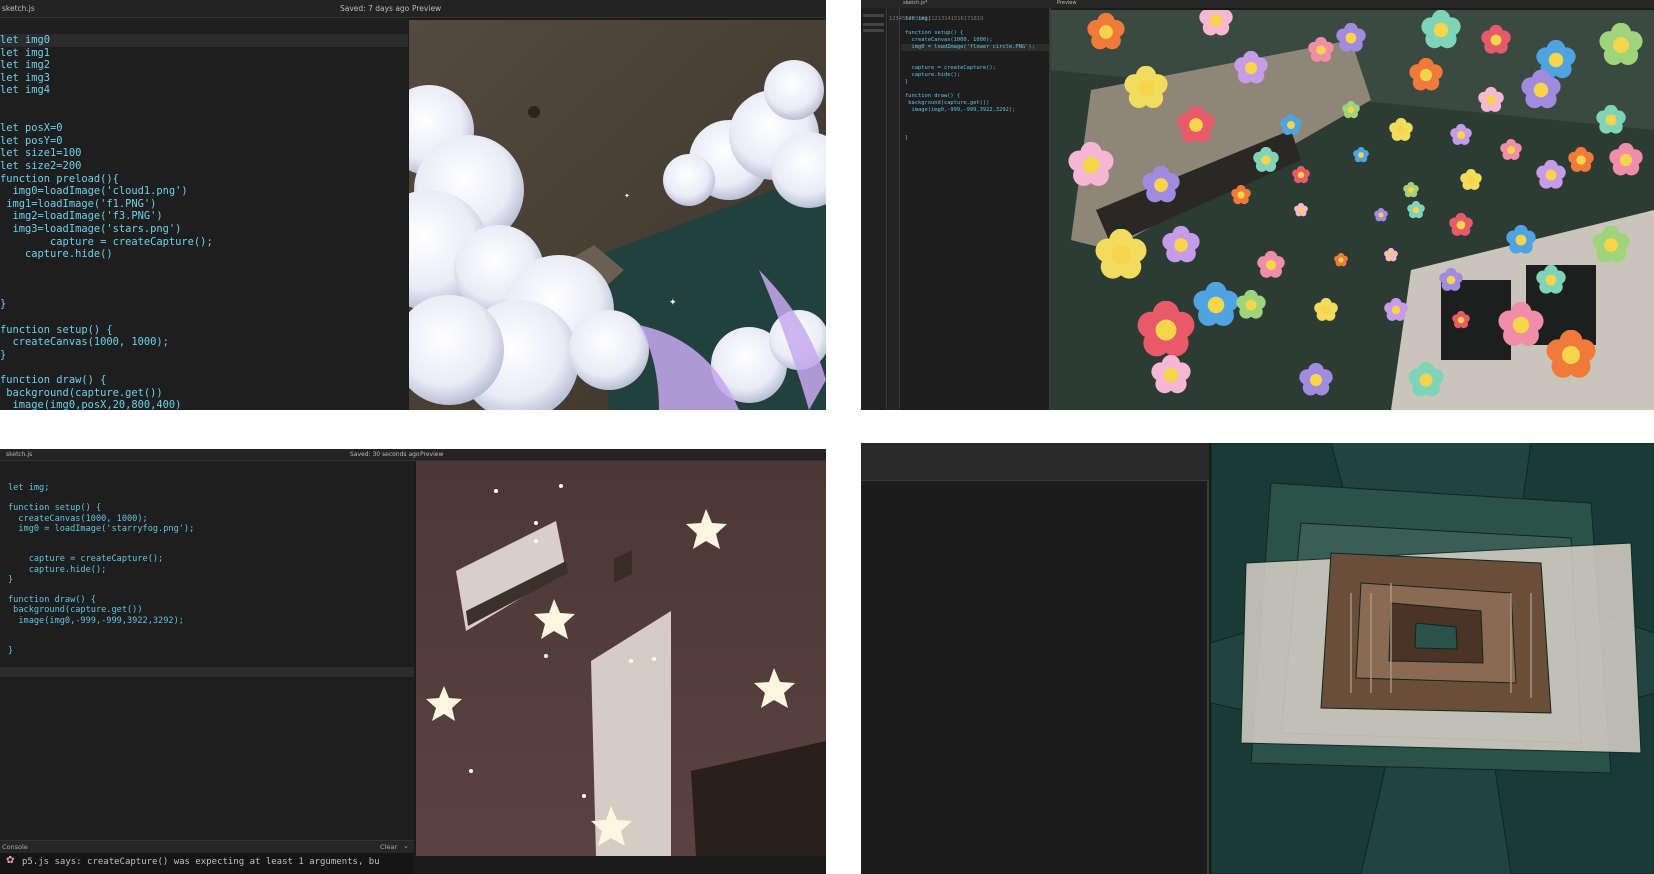 Image resolution: width=1654 pixels, height=874 pixels. Describe the element at coordinates (1035, 462) in the screenshot. I see `editor-header` at that location.